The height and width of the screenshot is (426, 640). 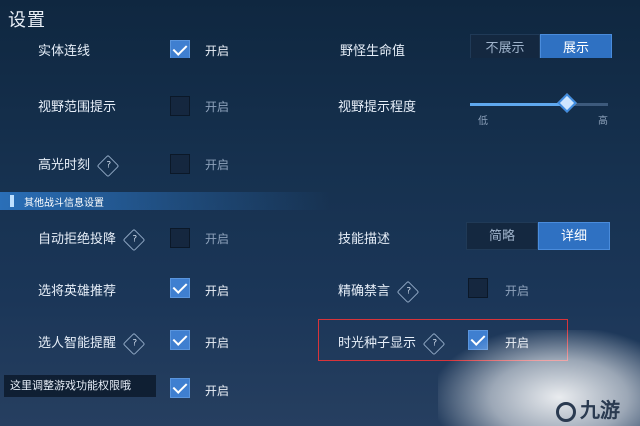 I want to click on setting-label-skill-desc: 技能描述, so click(x=364, y=239).